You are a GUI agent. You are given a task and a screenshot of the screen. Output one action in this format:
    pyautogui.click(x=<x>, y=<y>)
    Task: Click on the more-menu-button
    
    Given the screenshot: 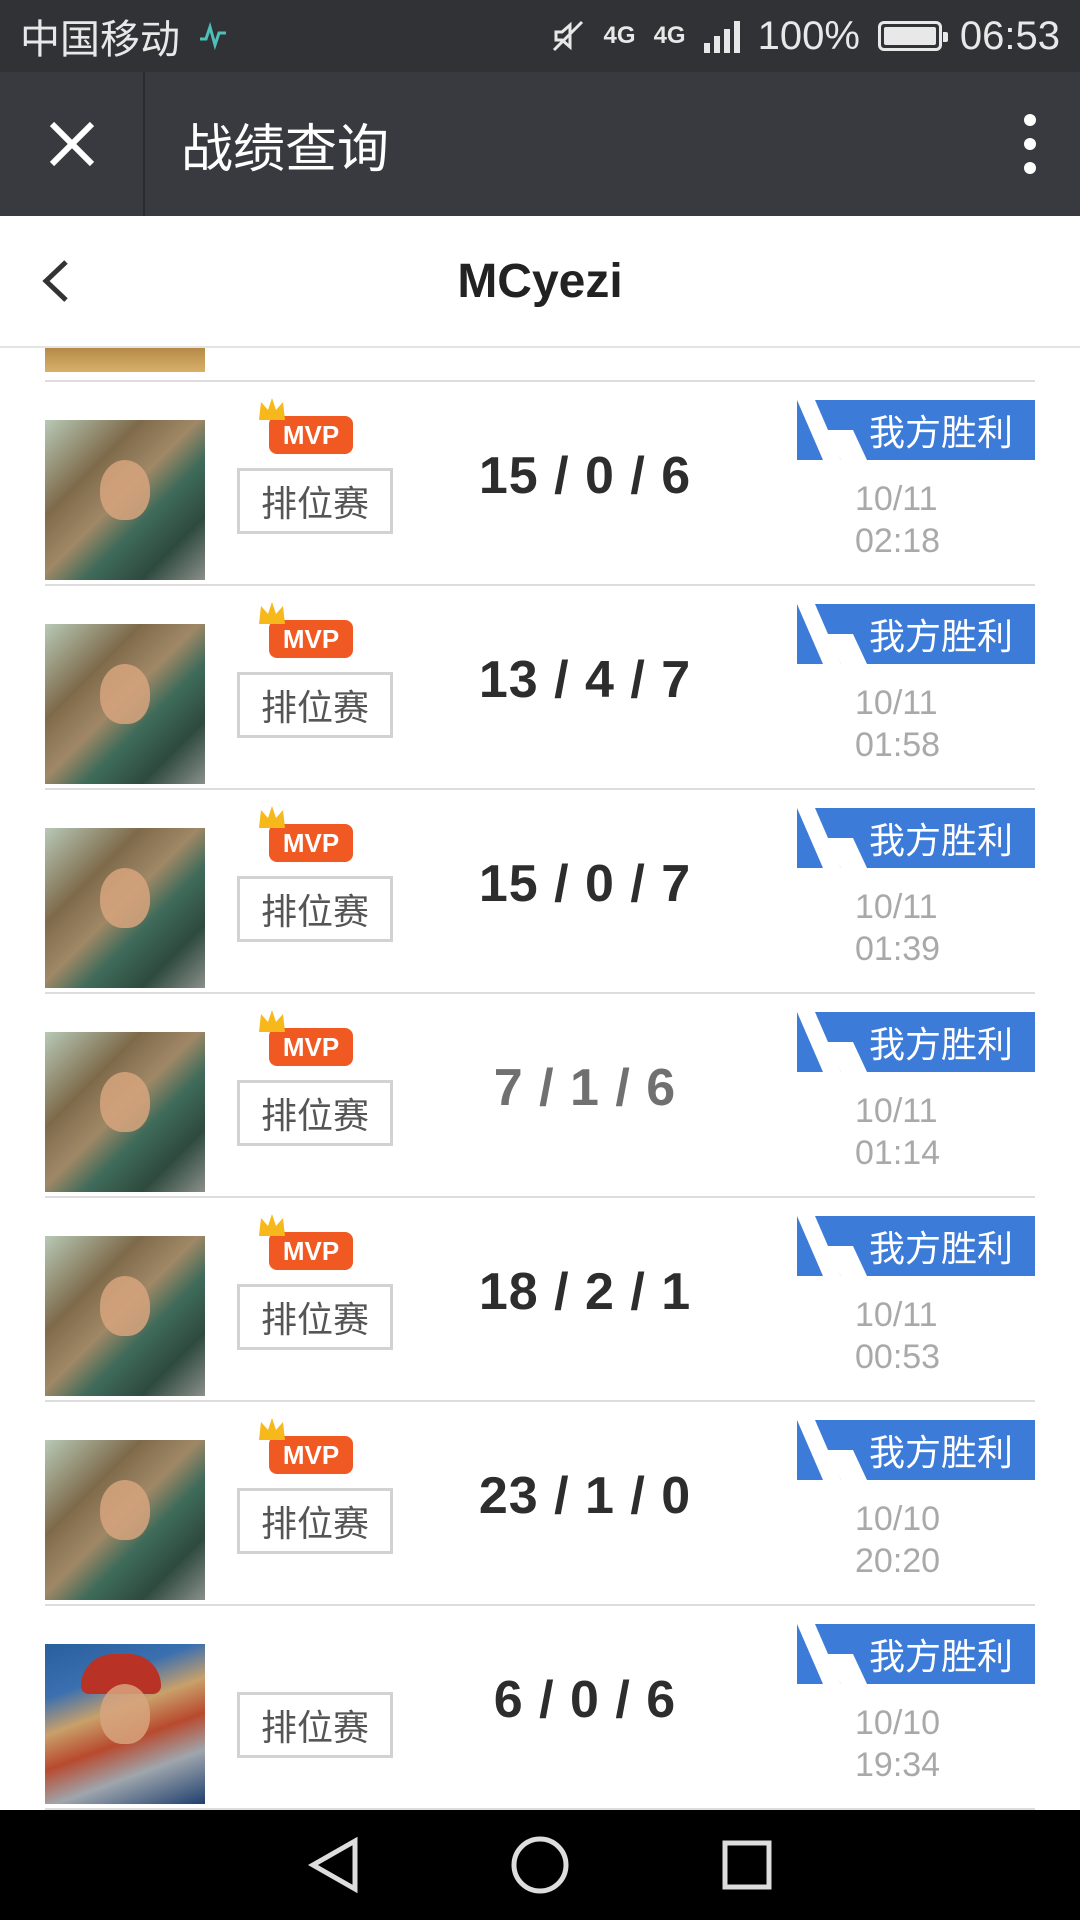 What is the action you would take?
    pyautogui.click(x=1030, y=144)
    